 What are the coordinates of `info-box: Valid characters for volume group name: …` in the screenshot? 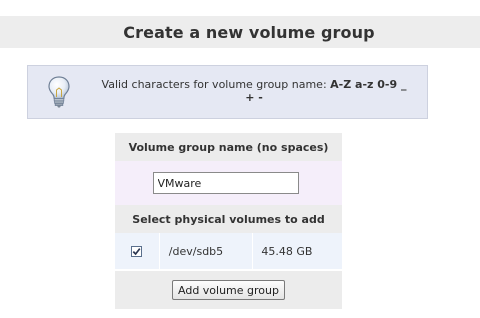 It's located at (227, 92).